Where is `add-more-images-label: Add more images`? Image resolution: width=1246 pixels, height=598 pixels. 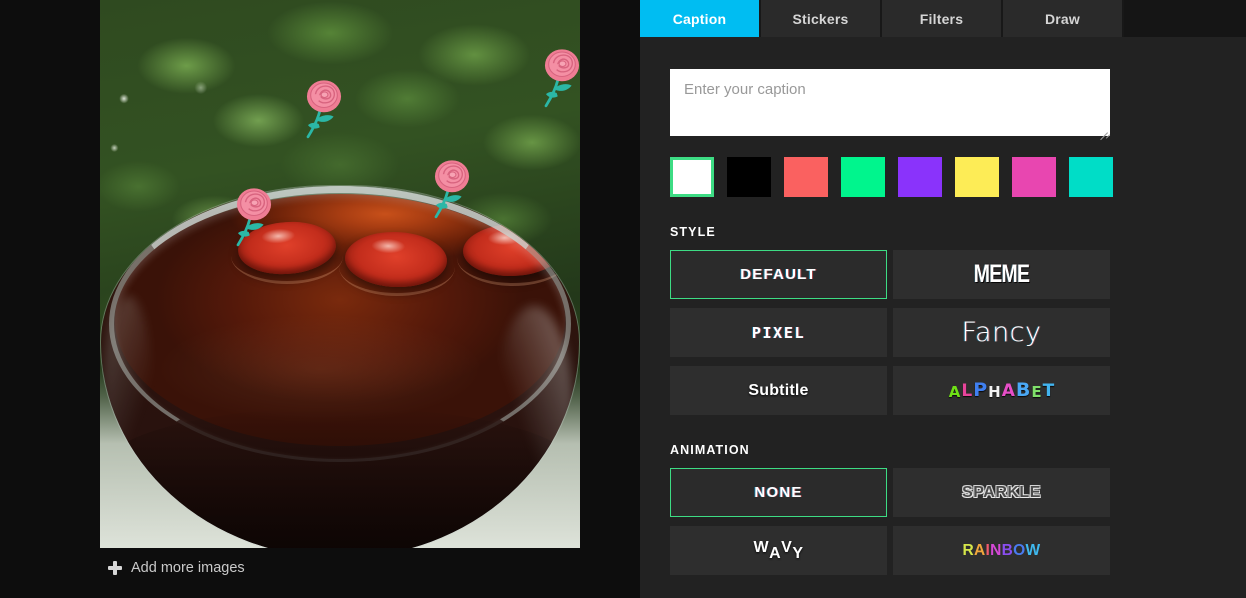
add-more-images-label: Add more images is located at coordinates (188, 568).